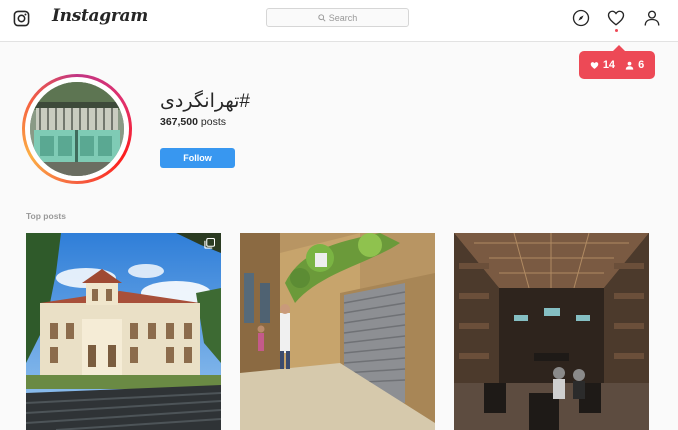  I want to click on instagram-wordmark: Instagram, so click(100, 16).